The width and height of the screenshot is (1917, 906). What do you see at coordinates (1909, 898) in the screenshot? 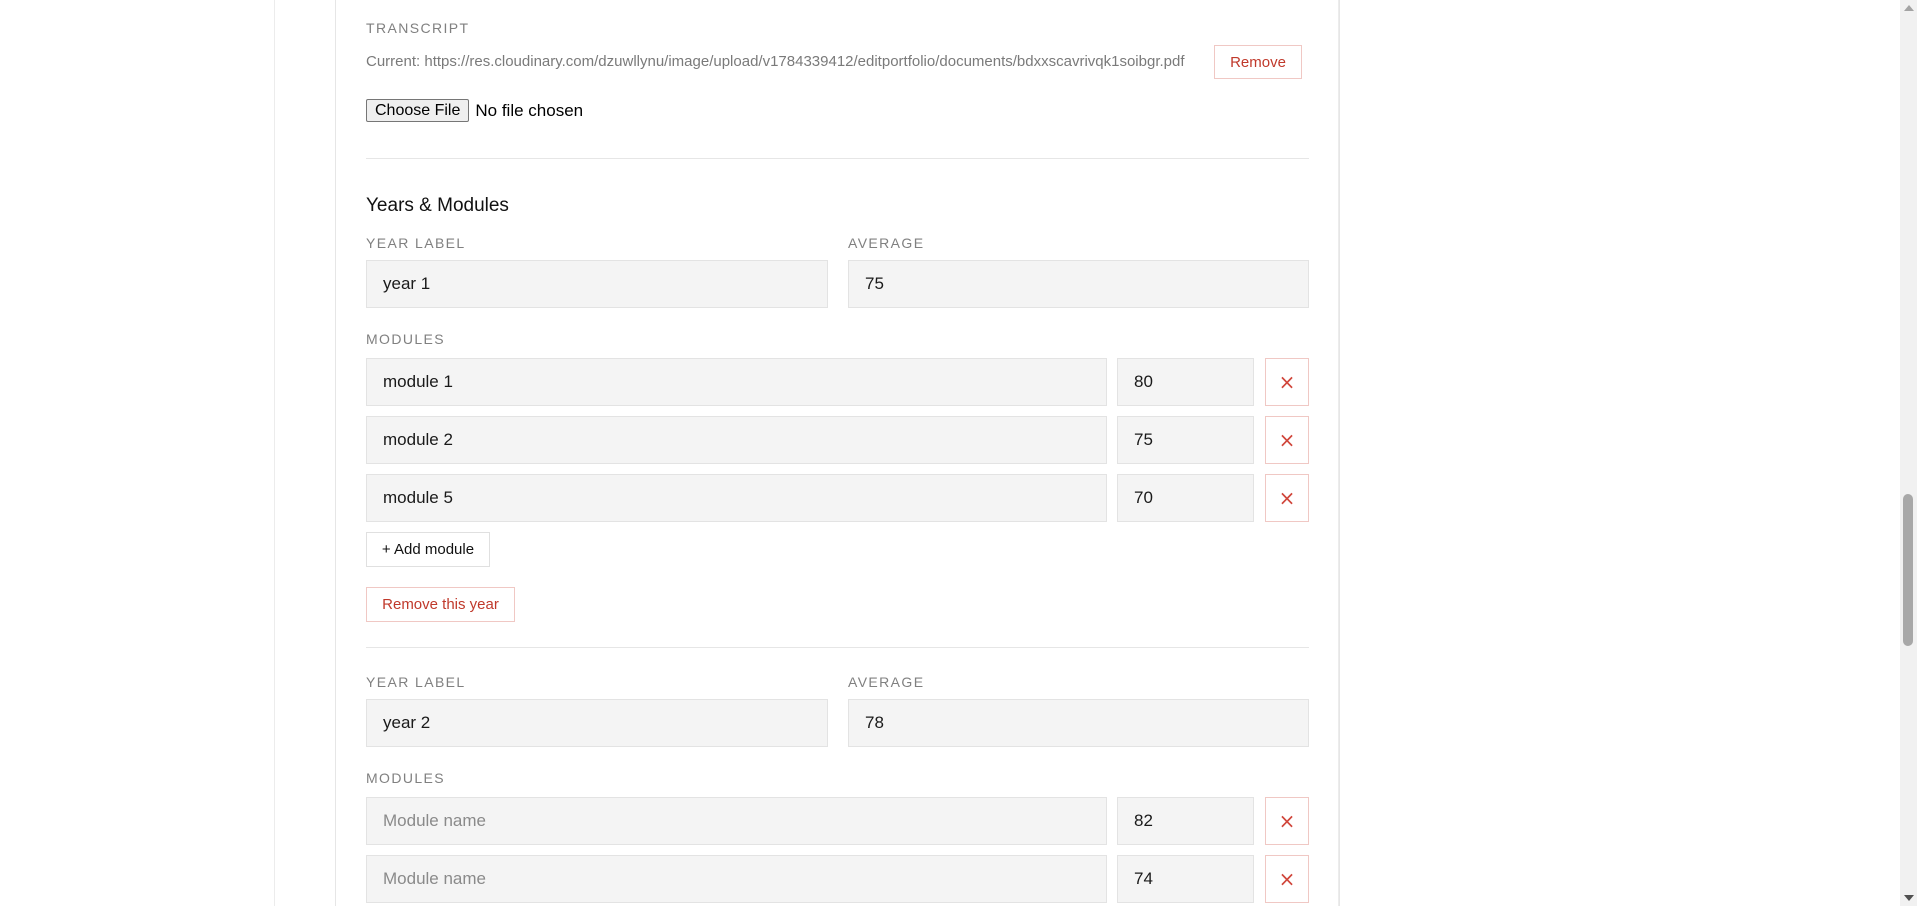
I see `scroll-down-arrow-icon` at bounding box center [1909, 898].